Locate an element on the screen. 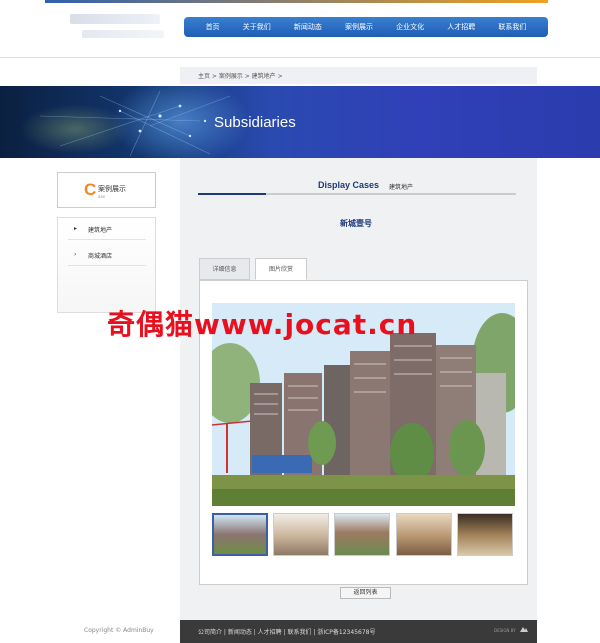 This screenshot has height=643, width=600. section-subtitle: 建筑地产 is located at coordinates (401, 187).